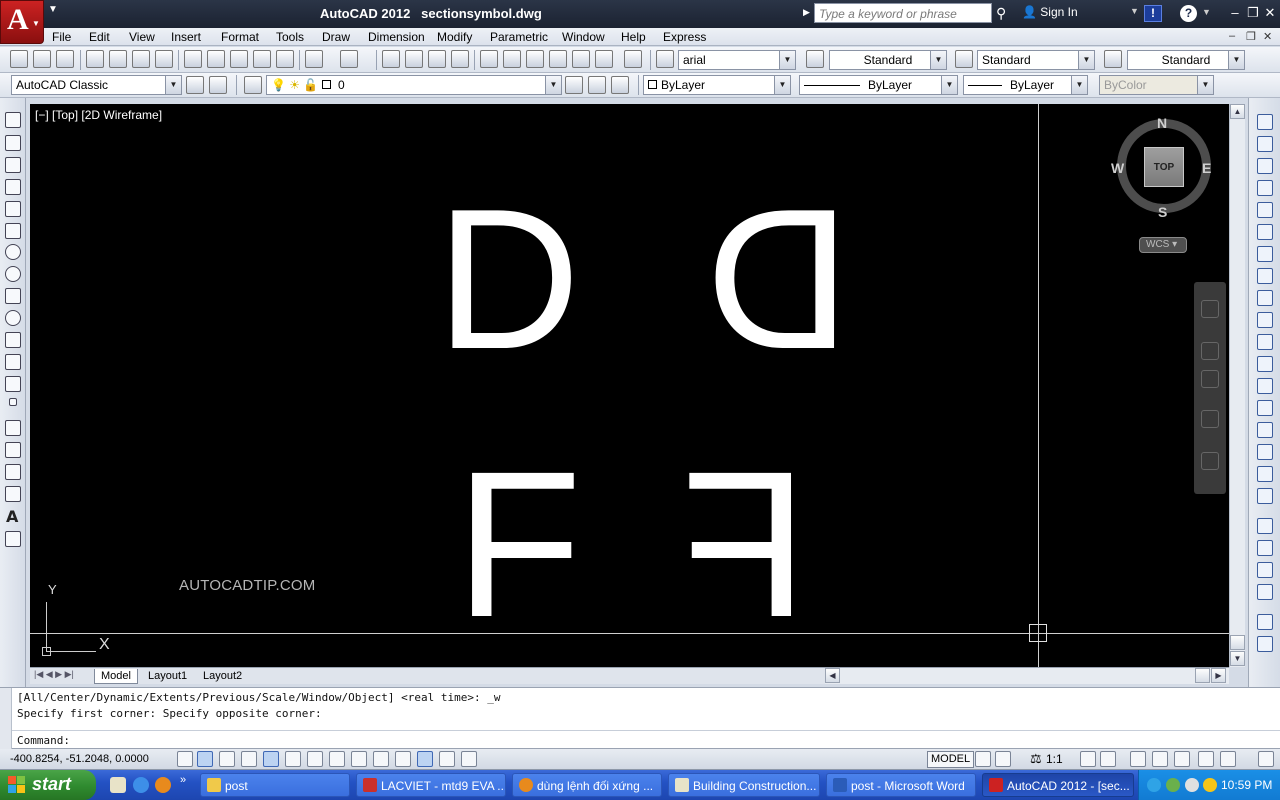 This screenshot has width=1280, height=800. What do you see at coordinates (1267, 36) in the screenshot?
I see `doc-close-icon: ✕` at bounding box center [1267, 36].